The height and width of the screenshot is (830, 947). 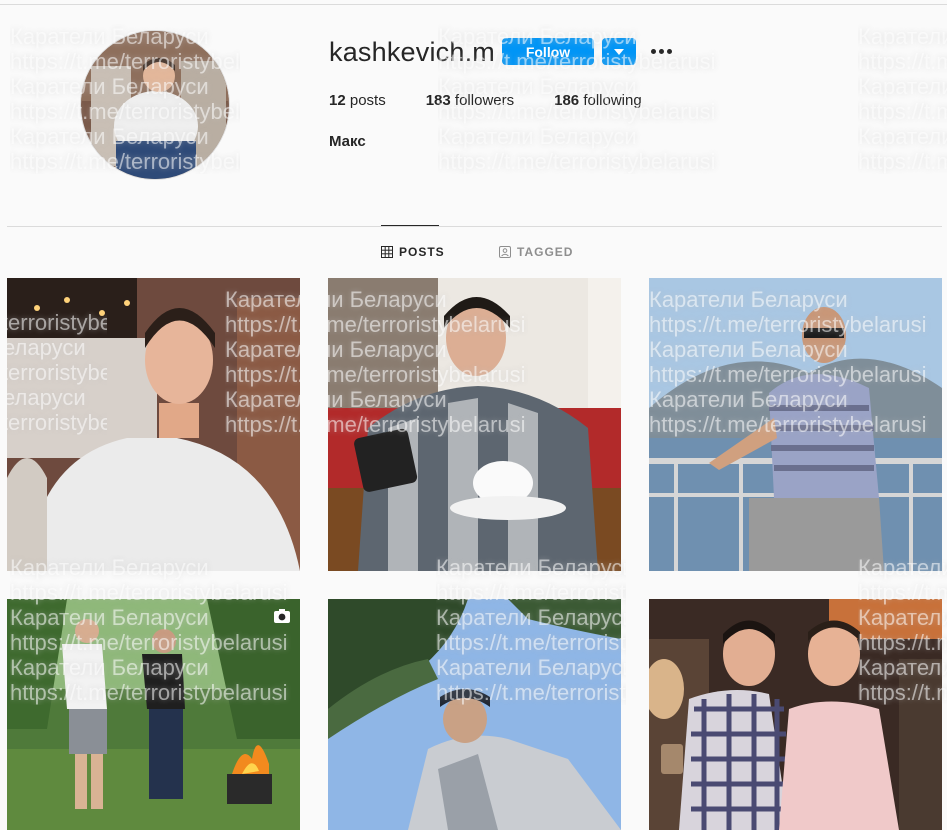 I want to click on camera-icon, so click(x=282, y=616).